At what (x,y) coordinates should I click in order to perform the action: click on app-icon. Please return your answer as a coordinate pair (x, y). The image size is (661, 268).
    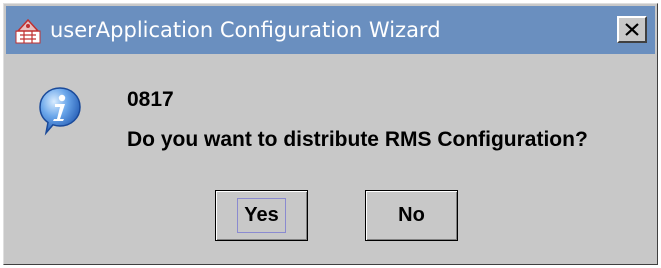
    Looking at the image, I should click on (28, 31).